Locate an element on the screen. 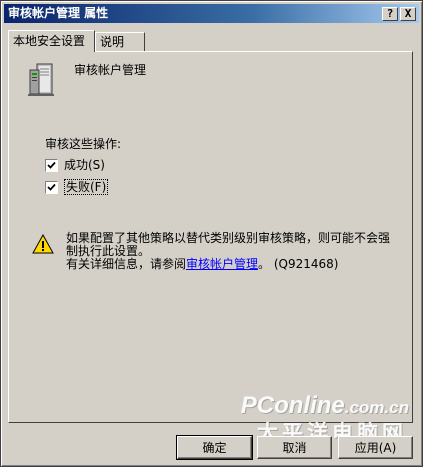  apply-button: 应用(A) is located at coordinates (375, 447).